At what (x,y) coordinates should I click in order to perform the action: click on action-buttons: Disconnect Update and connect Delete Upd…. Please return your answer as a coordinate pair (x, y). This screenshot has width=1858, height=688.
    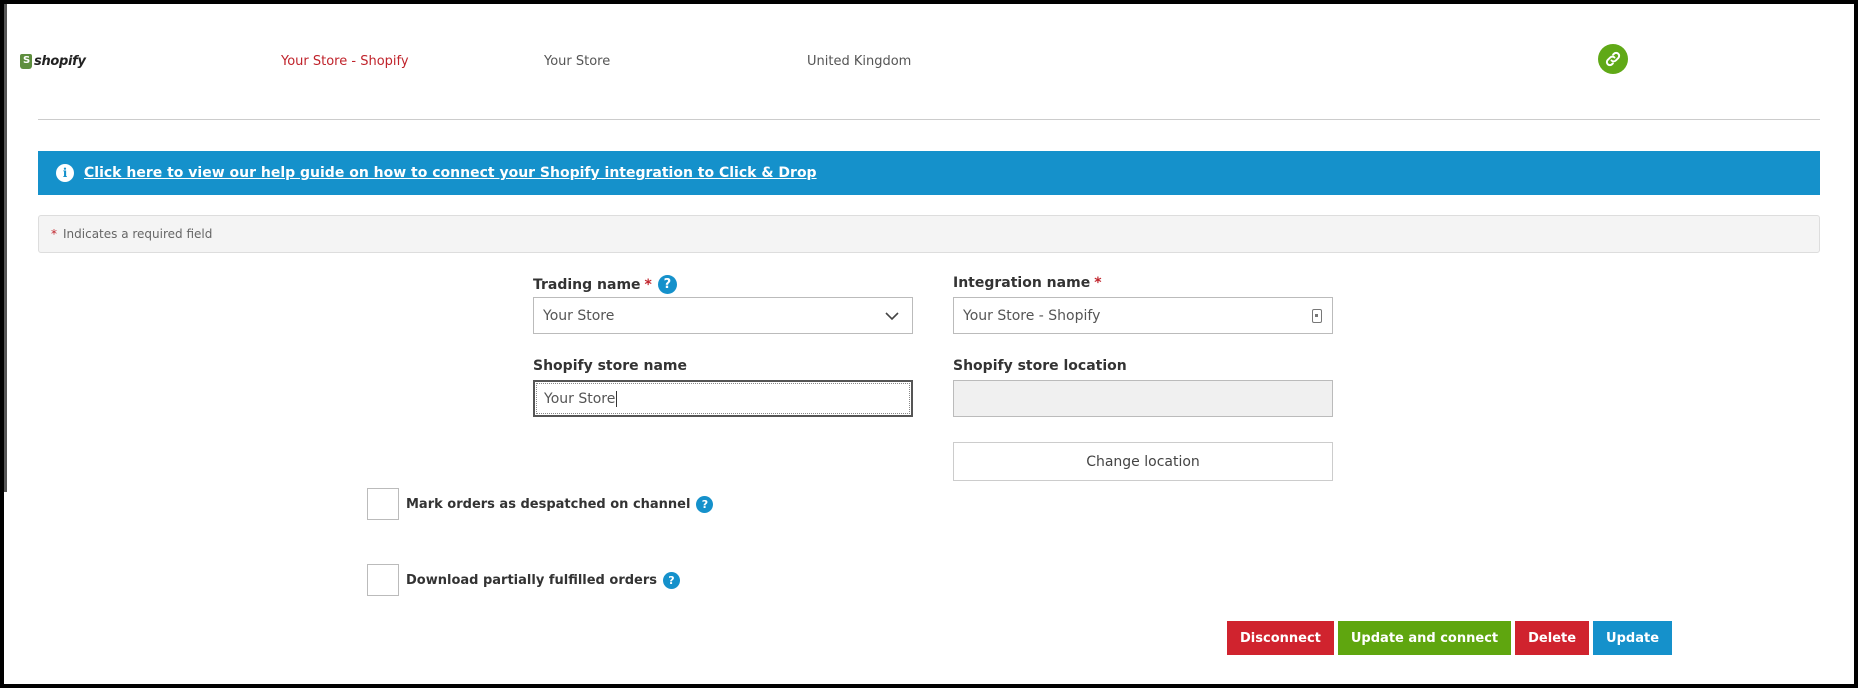
    Looking at the image, I should click on (1450, 638).